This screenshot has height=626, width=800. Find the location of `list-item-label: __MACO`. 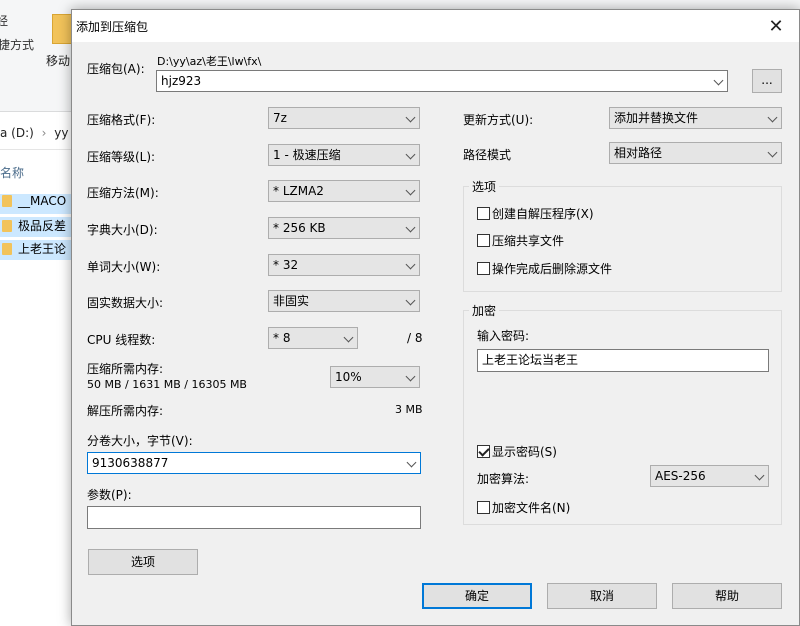

list-item-label: __MACO is located at coordinates (42, 201).